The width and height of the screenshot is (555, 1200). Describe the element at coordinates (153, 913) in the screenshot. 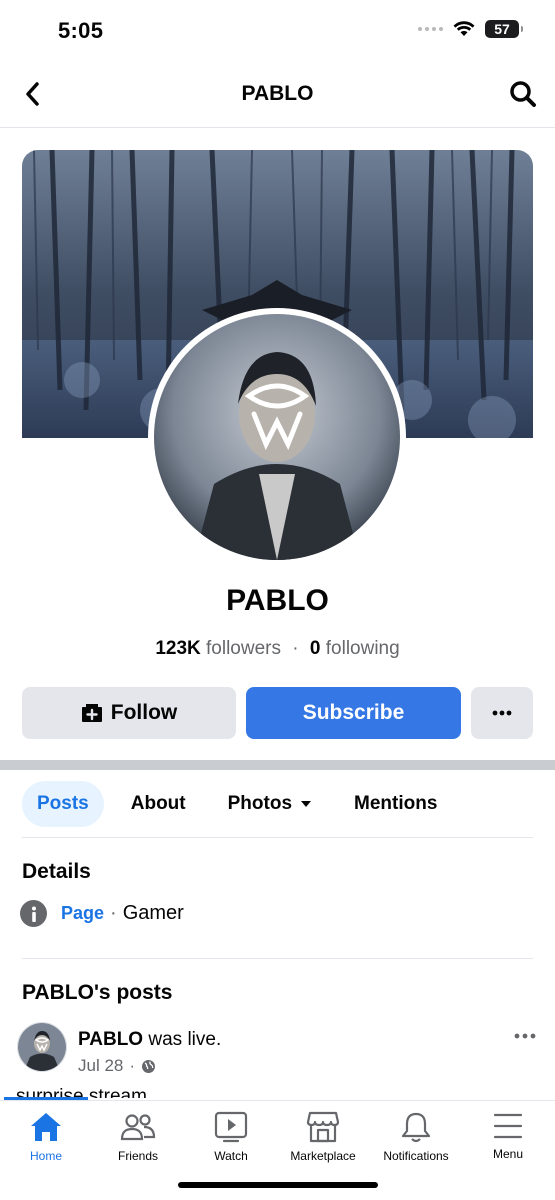

I see `page-category: Gamer` at that location.